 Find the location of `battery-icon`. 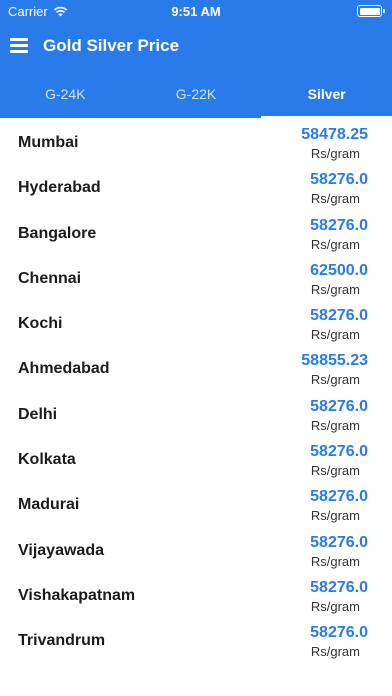

battery-icon is located at coordinates (371, 11).